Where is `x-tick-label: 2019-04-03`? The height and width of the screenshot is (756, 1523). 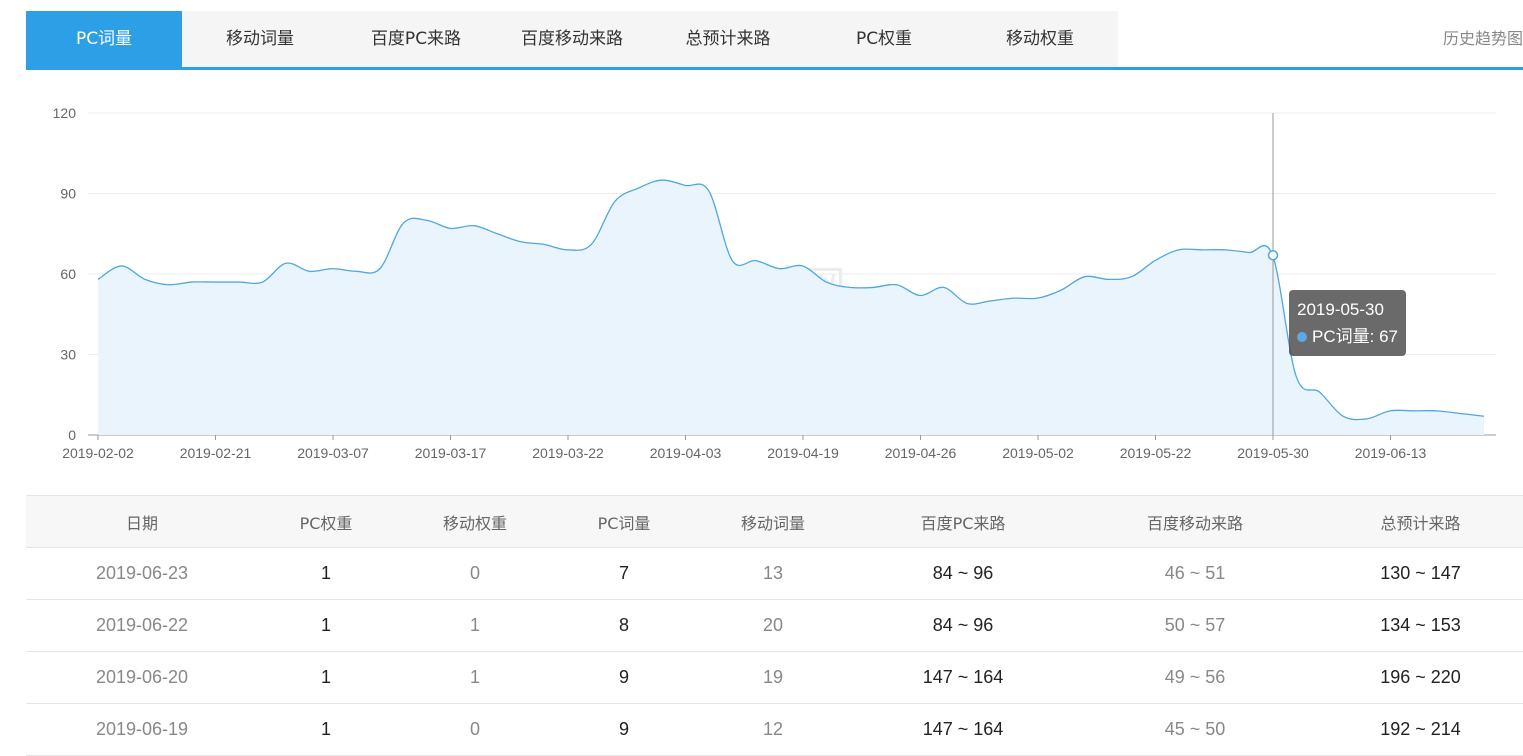 x-tick-label: 2019-04-03 is located at coordinates (686, 453).